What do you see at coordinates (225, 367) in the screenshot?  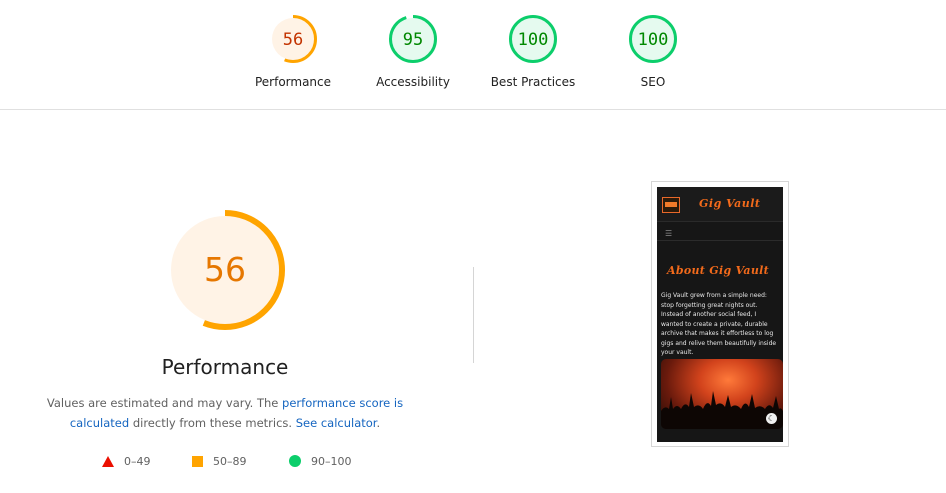 I see `performance-title: Performance` at bounding box center [225, 367].